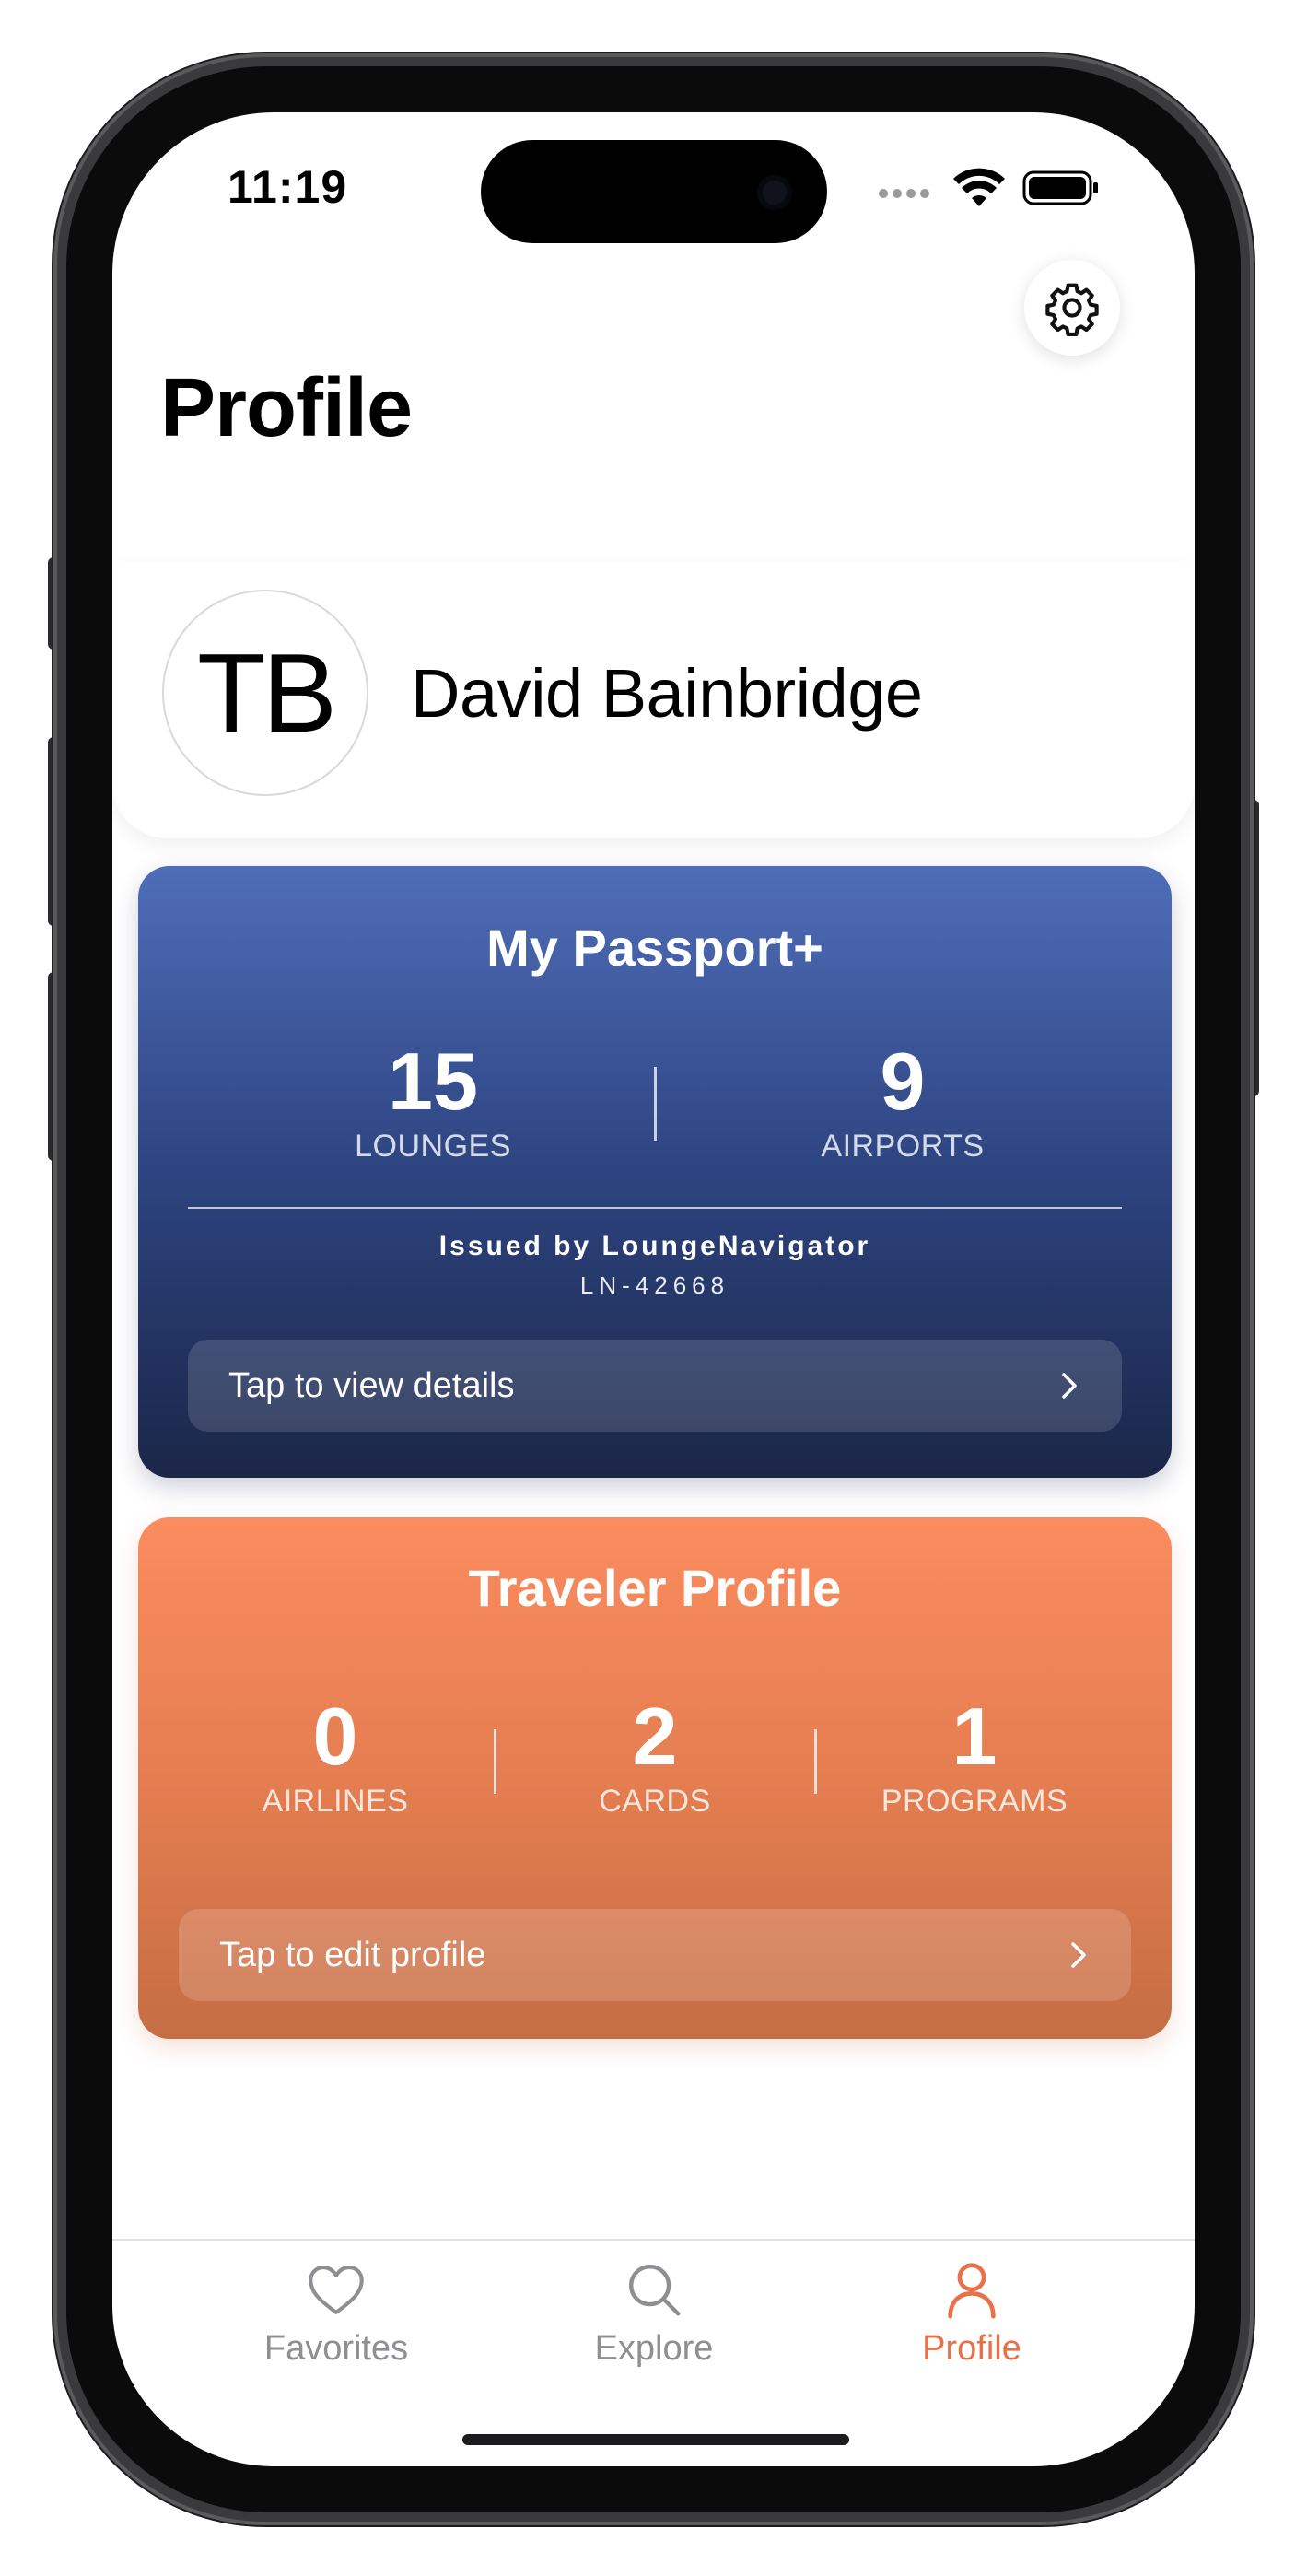 The height and width of the screenshot is (2576, 1307). Describe the element at coordinates (974, 1801) in the screenshot. I see `stat-label: PROGRAMS` at that location.